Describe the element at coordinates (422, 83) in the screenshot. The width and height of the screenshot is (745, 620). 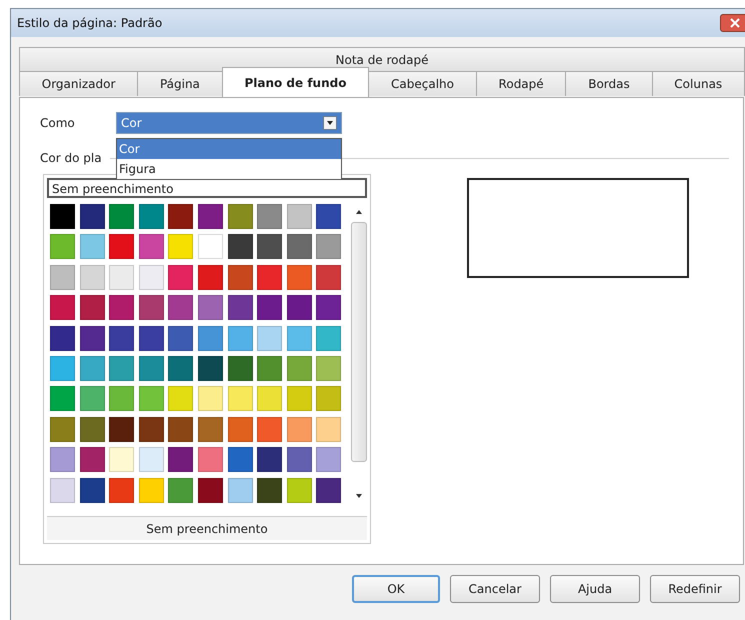
I see `tab: Cabeçalho` at that location.